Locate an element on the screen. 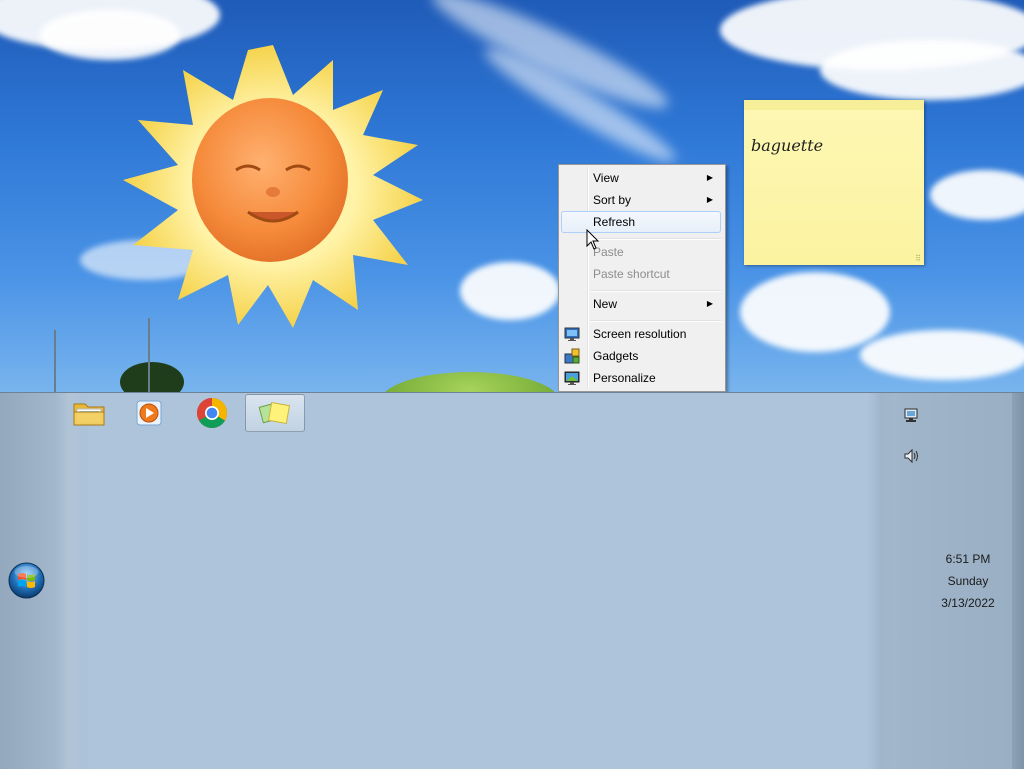 The height and width of the screenshot is (769, 1024). taskbar-edge is located at coordinates (1018, 581).